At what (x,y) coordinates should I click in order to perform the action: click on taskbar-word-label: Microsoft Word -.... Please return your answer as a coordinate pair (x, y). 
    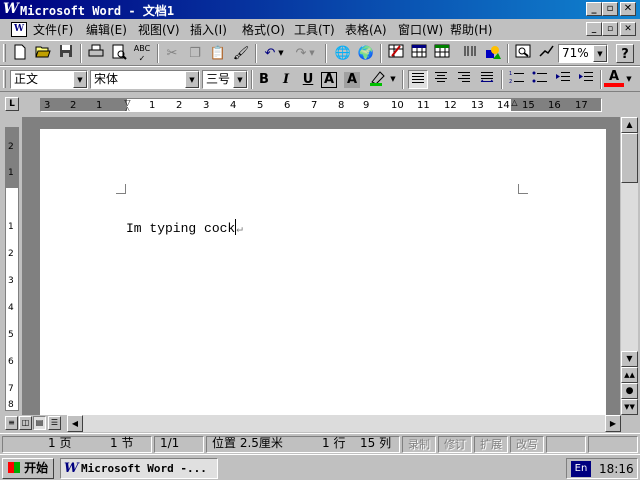
    Looking at the image, I should click on (144, 468).